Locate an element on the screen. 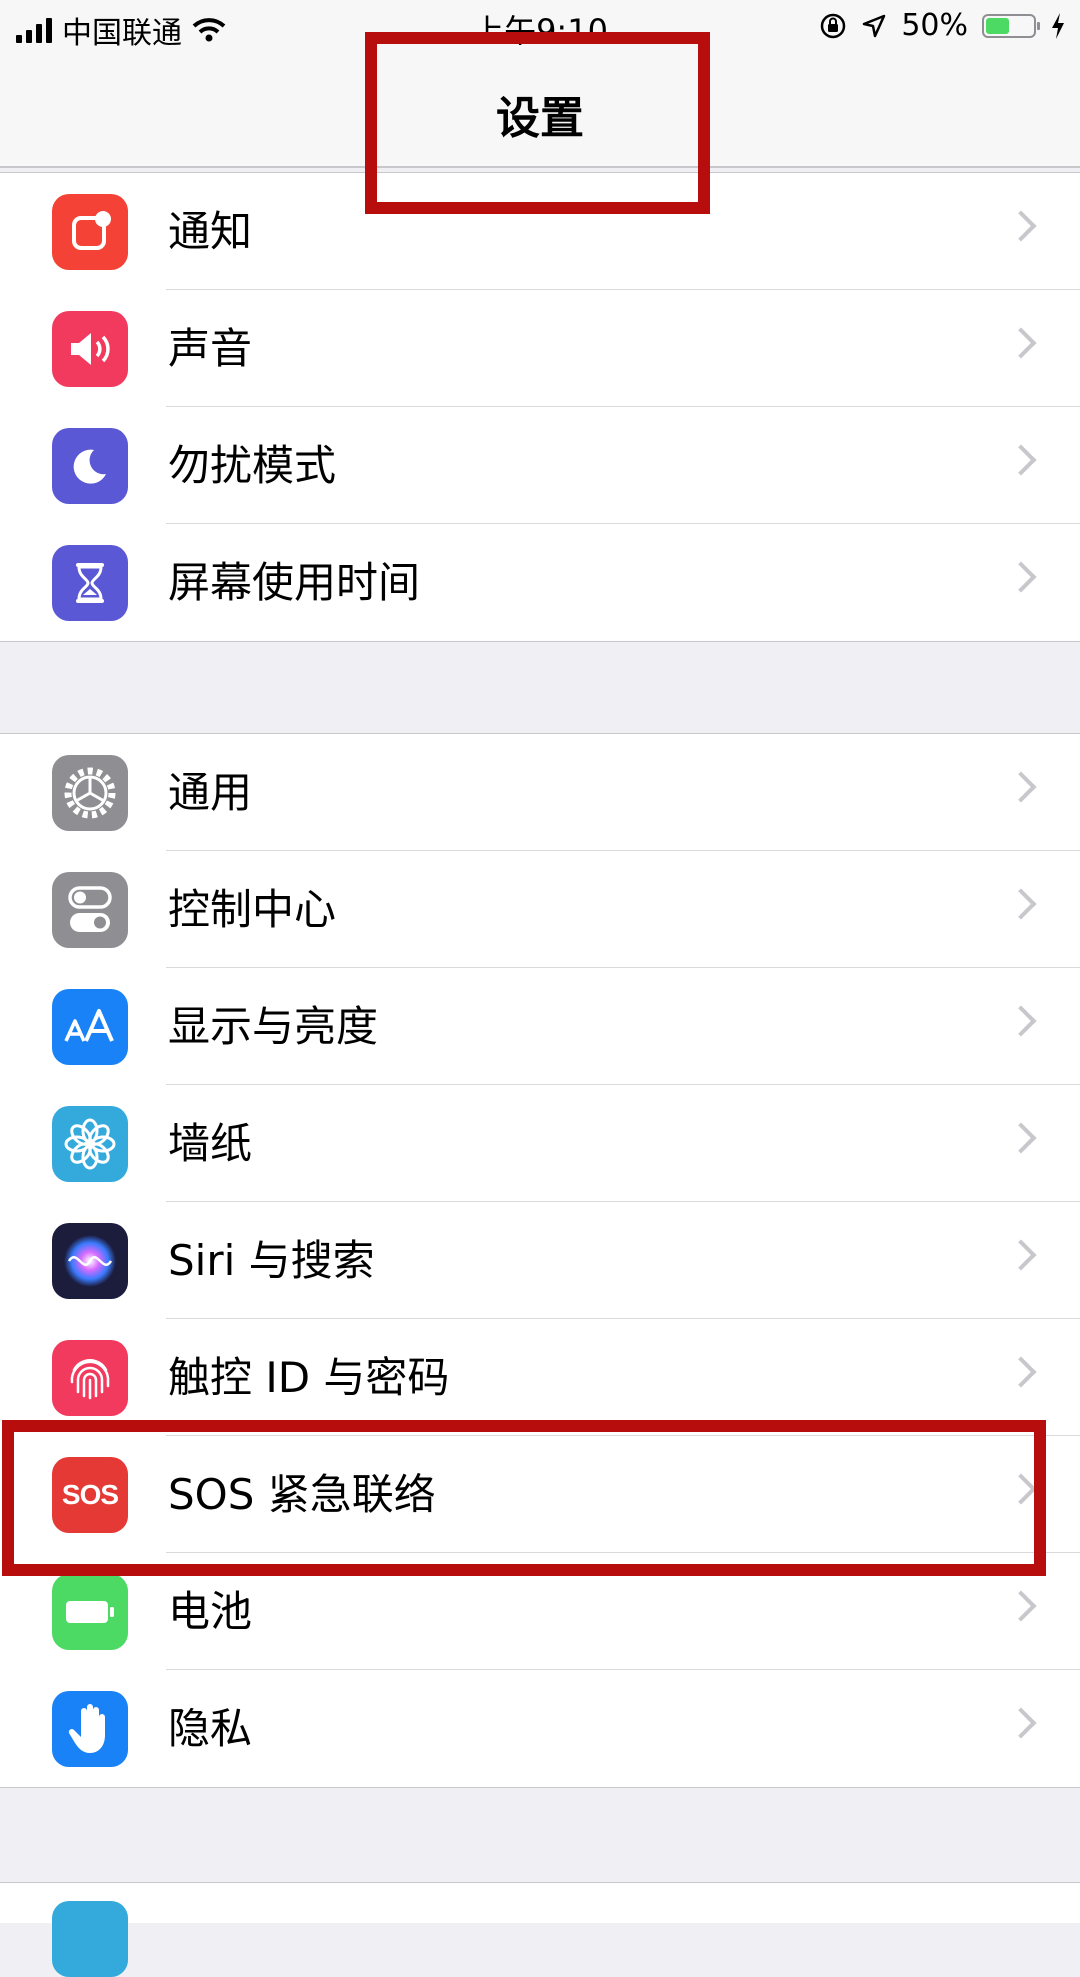 This screenshot has height=1977, width=1080. settings-row-label: 通知 is located at coordinates (210, 231).